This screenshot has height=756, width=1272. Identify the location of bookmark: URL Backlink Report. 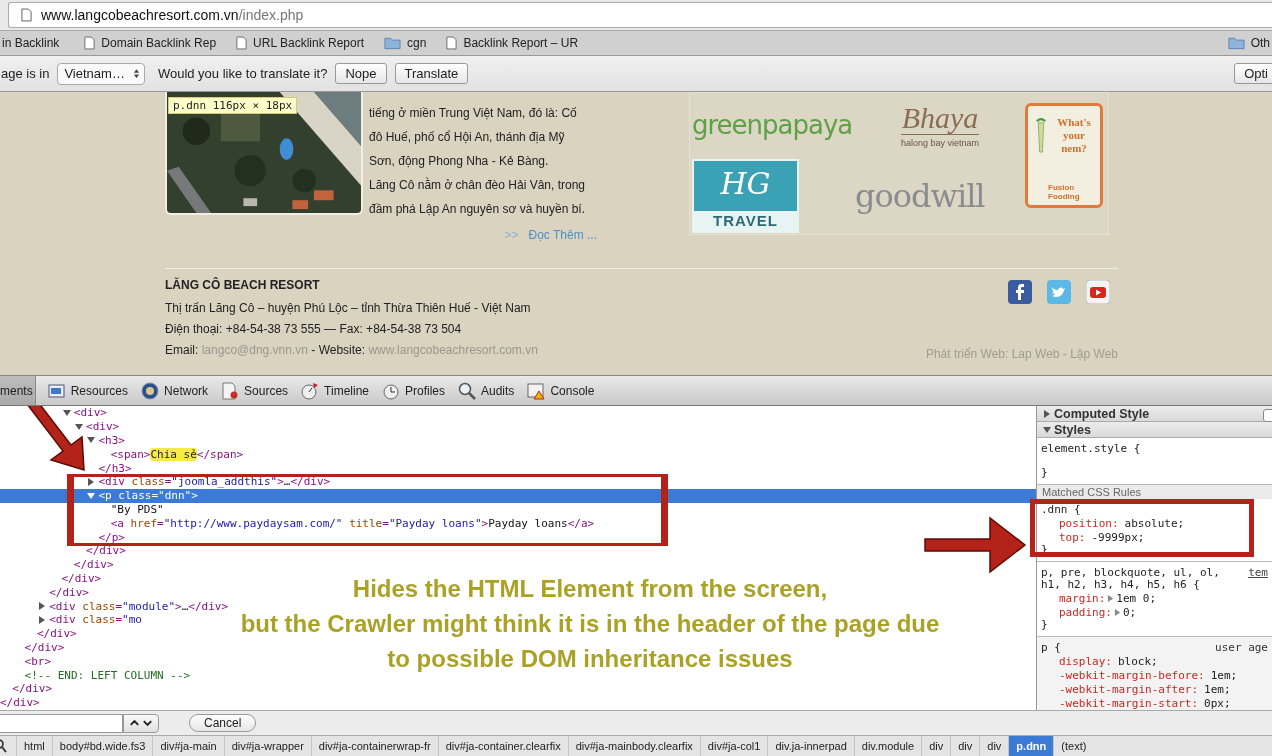
(300, 43).